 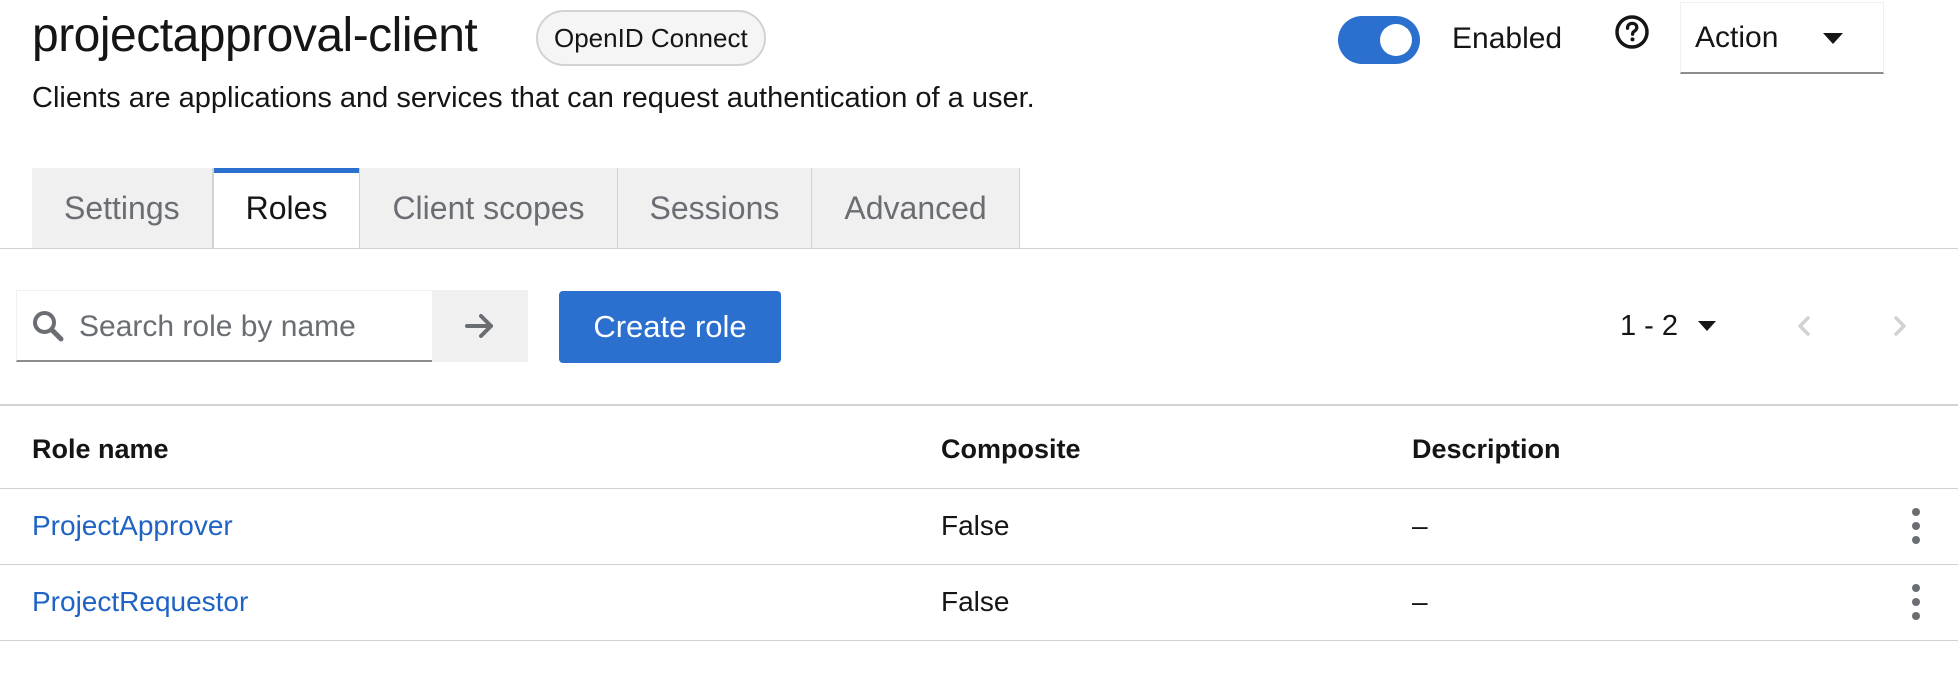 What do you see at coordinates (979, 405) in the screenshot?
I see `toolbar-divider` at bounding box center [979, 405].